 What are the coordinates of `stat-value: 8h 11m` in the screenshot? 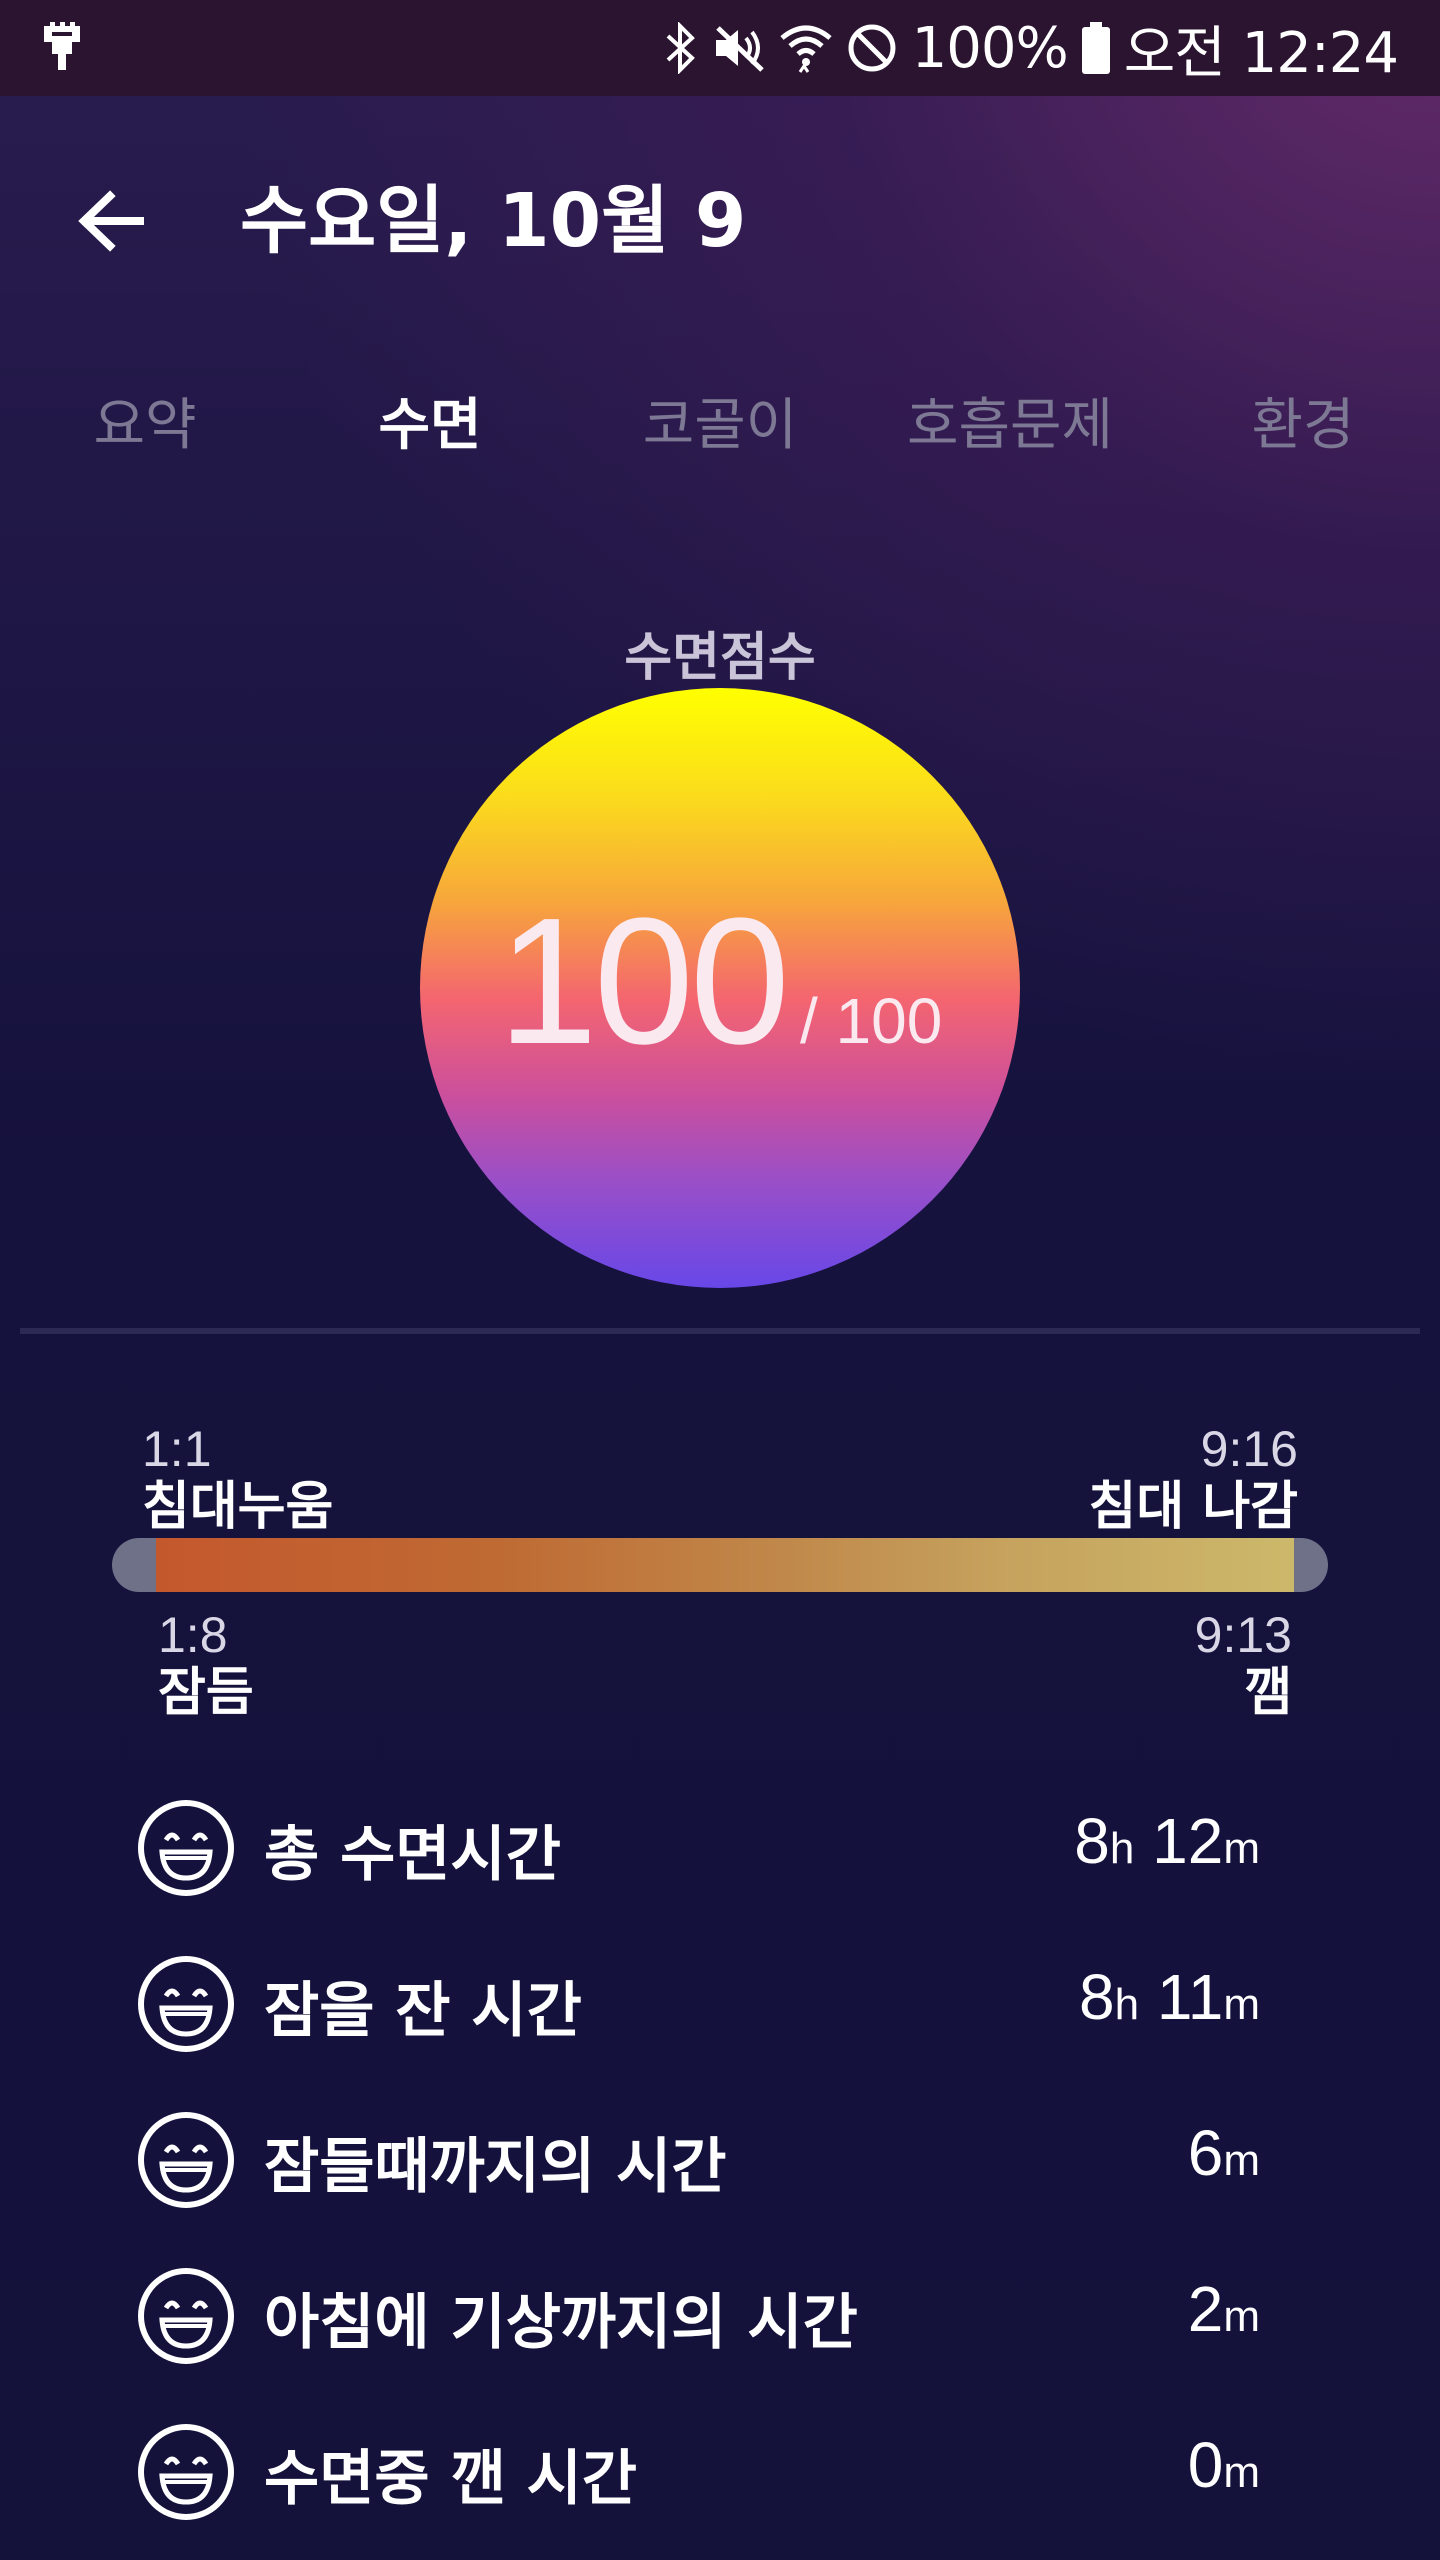 It's located at (1169, 1997).